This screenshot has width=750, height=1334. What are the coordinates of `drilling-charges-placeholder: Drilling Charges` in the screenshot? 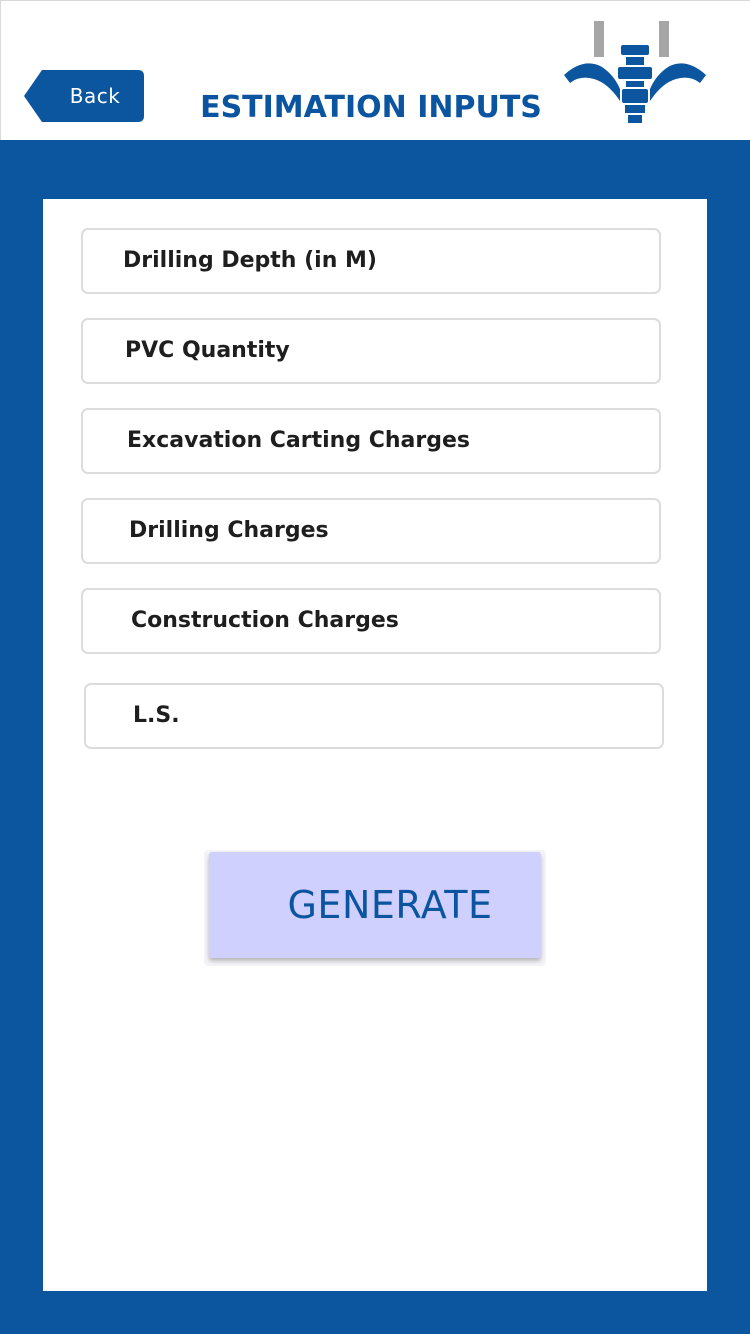 It's located at (229, 530).